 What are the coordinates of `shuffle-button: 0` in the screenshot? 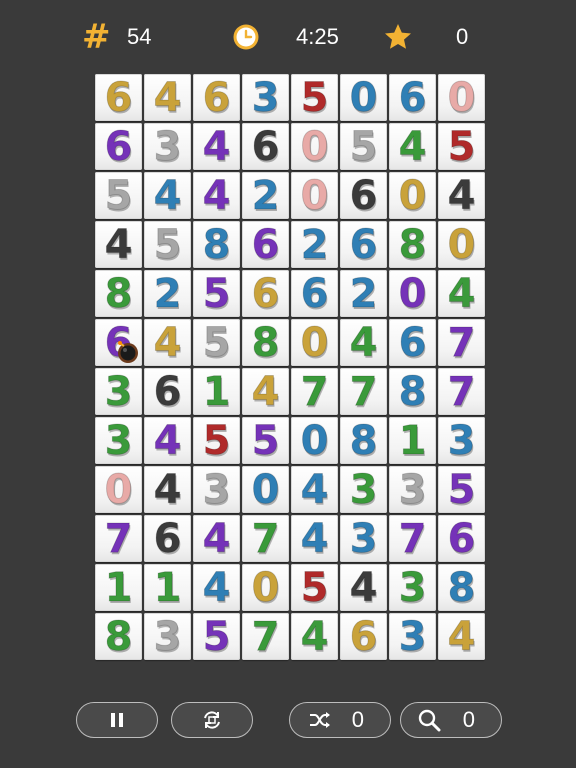 It's located at (340, 720).